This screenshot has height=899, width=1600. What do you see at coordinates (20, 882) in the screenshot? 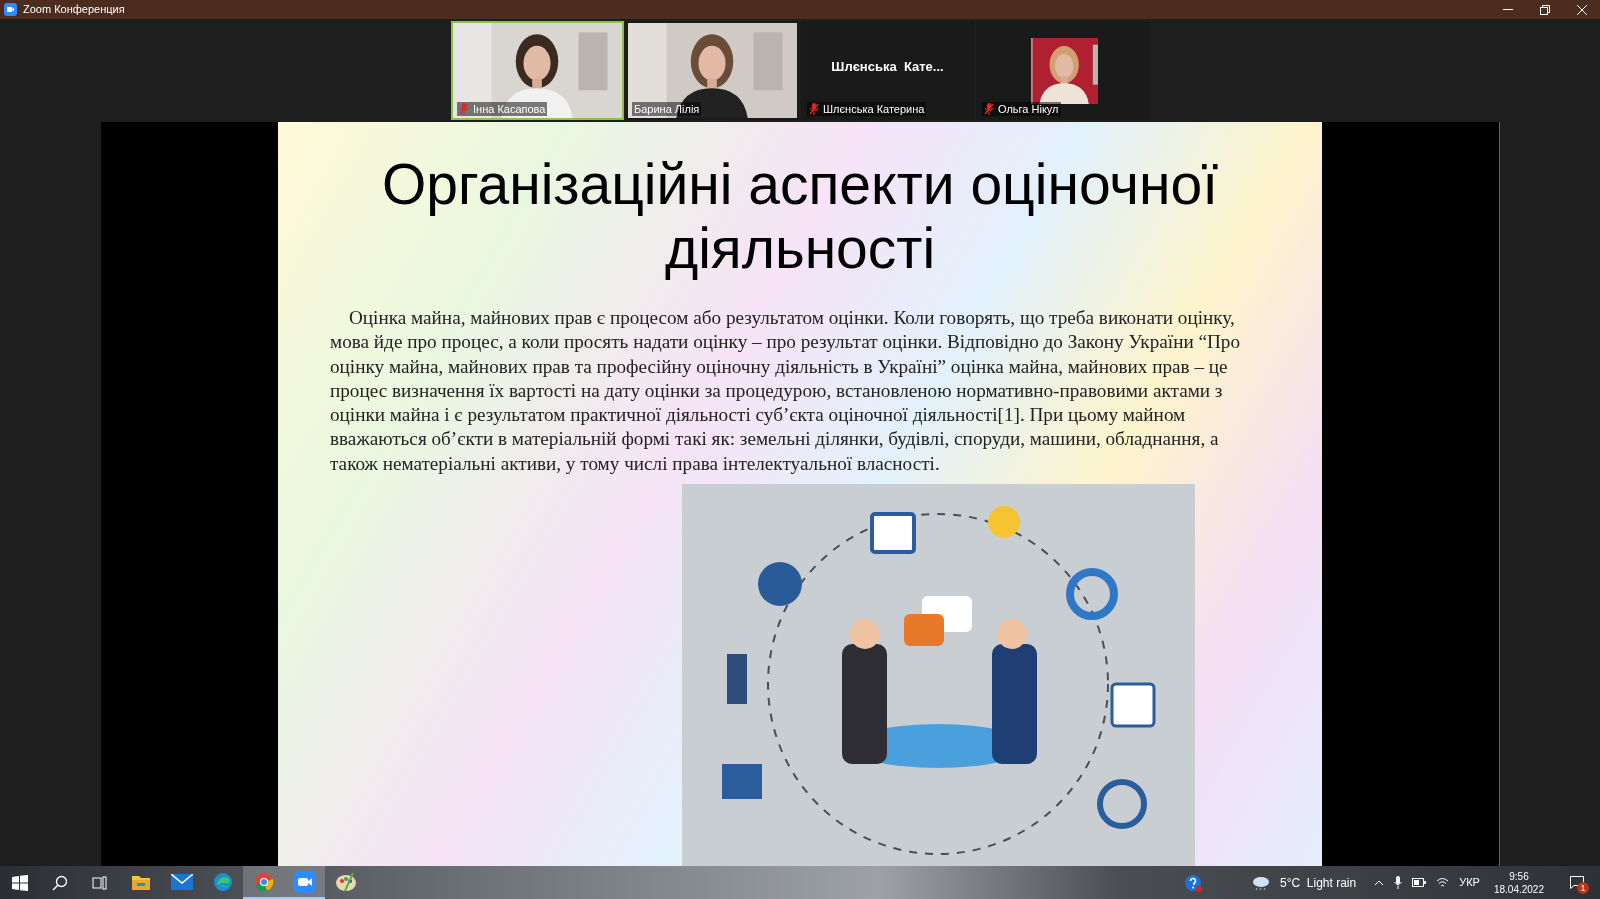
I see `windows-logo-icon` at bounding box center [20, 882].